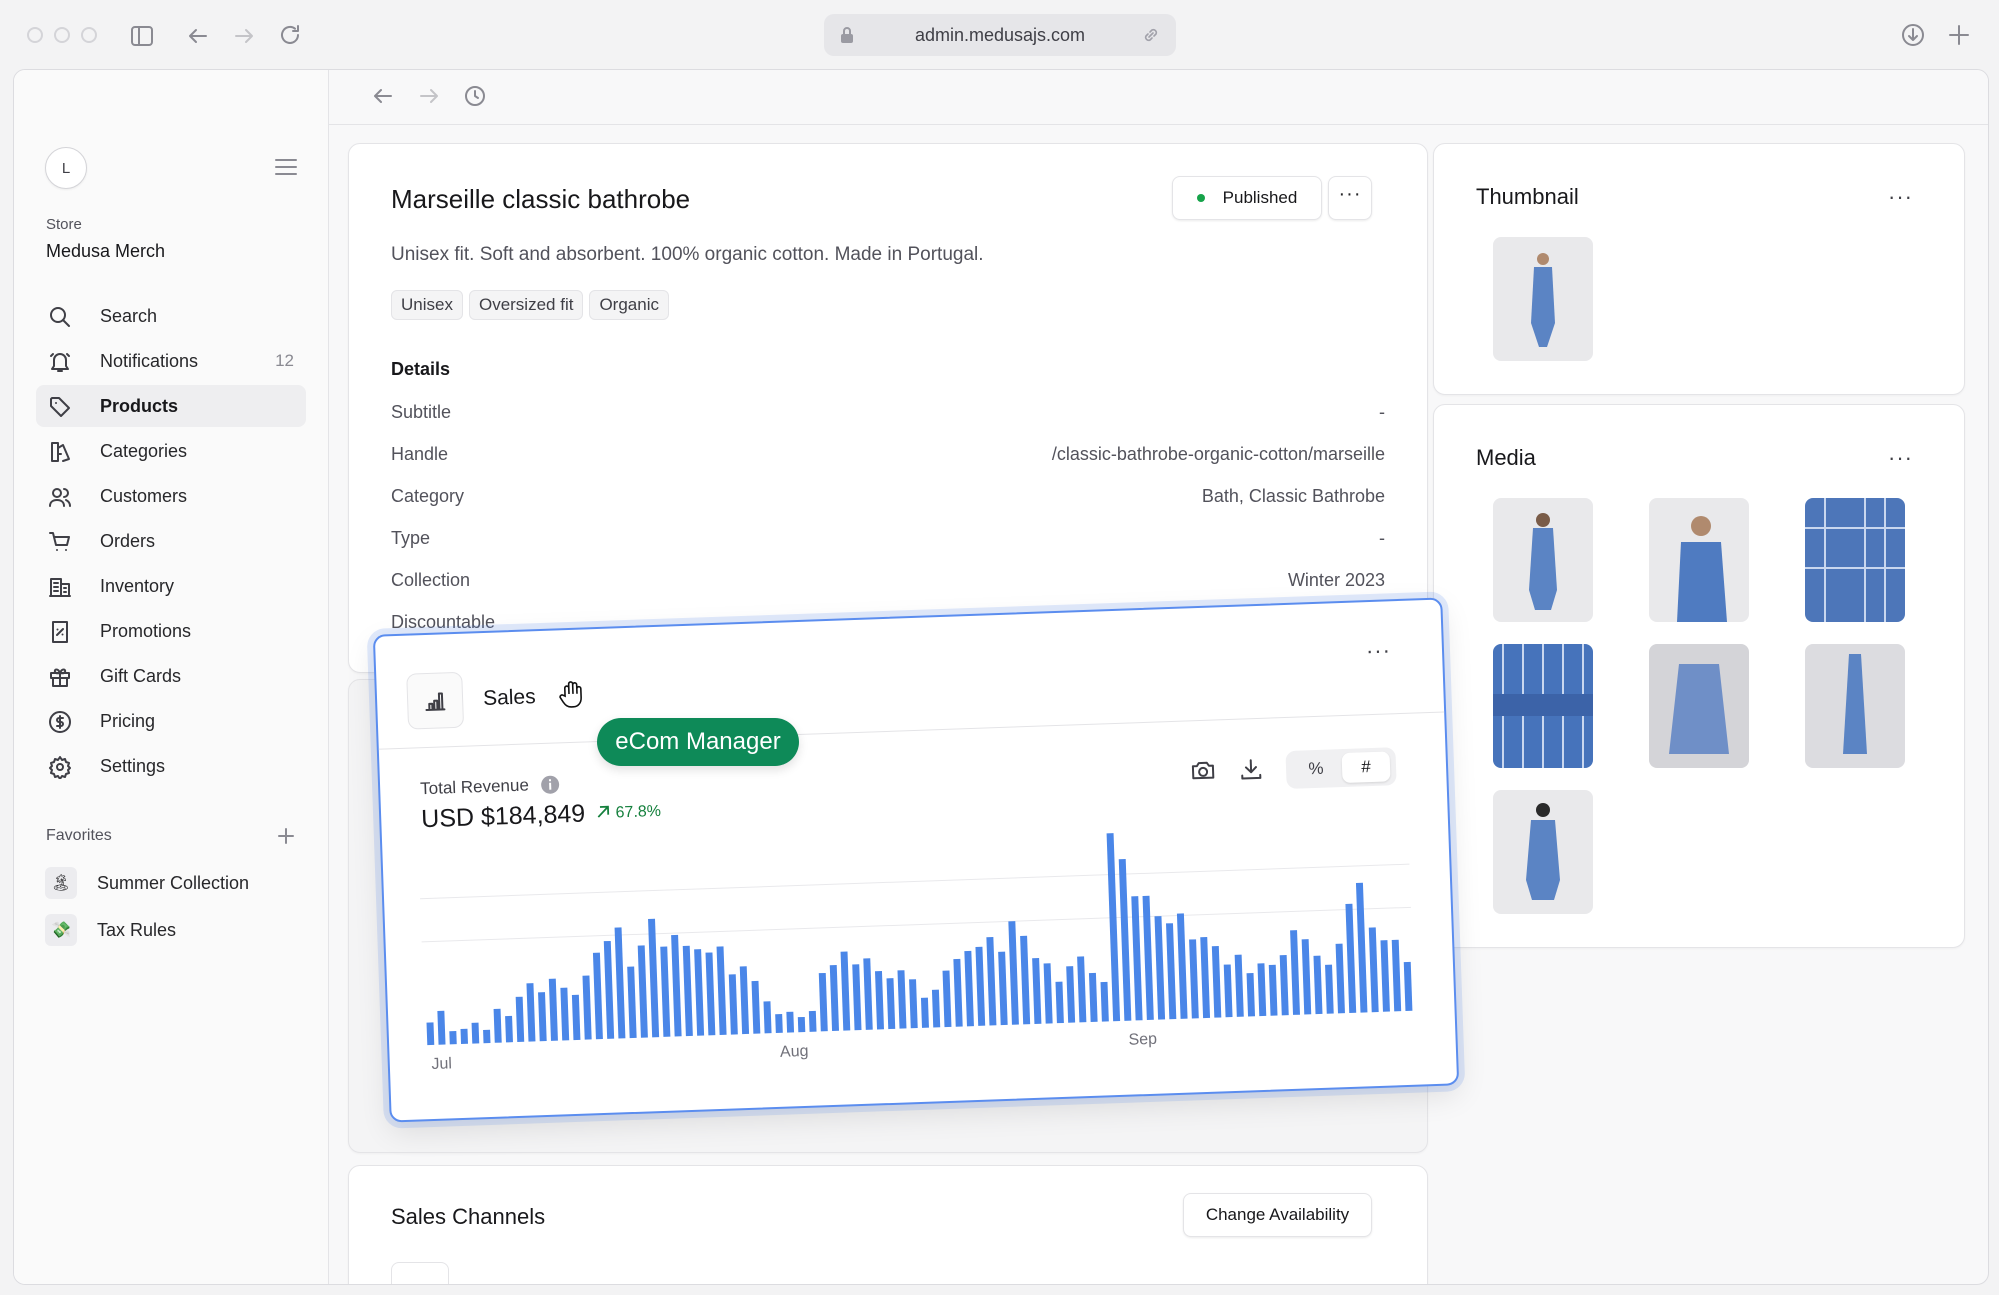 The image size is (1999, 1295). What do you see at coordinates (171, 586) in the screenshot?
I see `sidebar-item-inventory: Inventory` at bounding box center [171, 586].